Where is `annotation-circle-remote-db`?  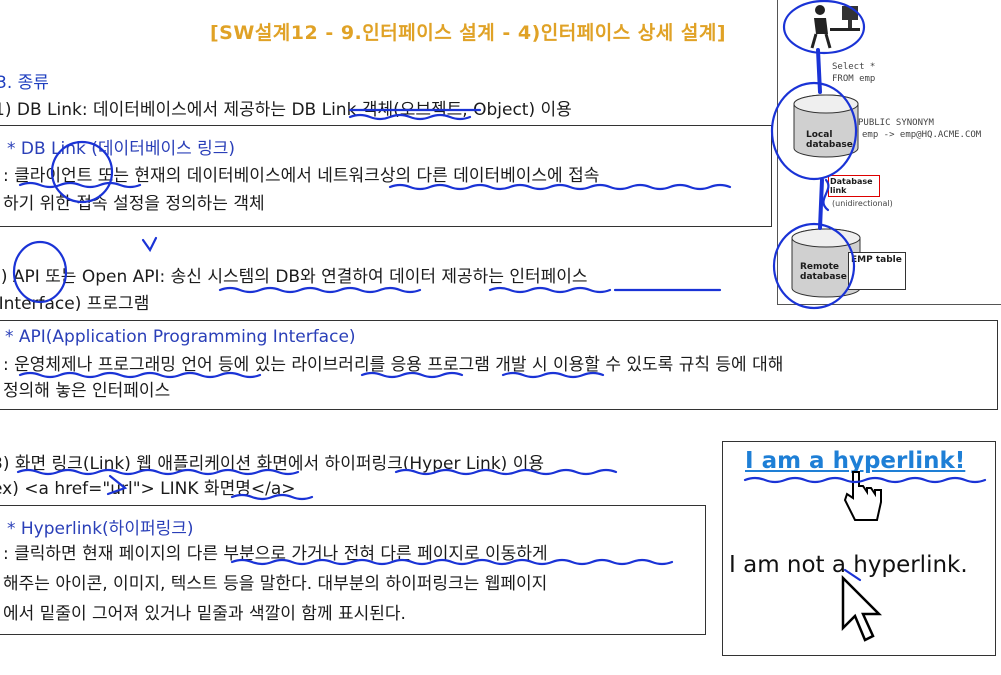
annotation-circle-remote-db is located at coordinates (814, 266).